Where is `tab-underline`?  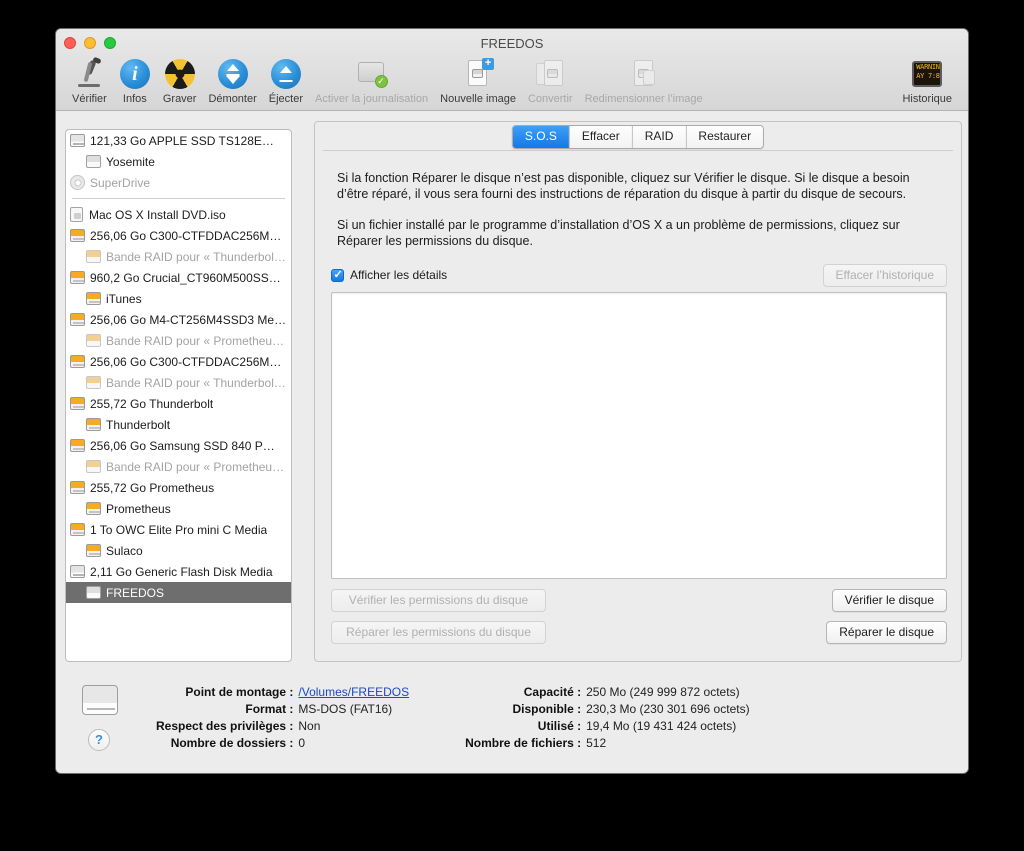
tab-underline is located at coordinates (638, 150).